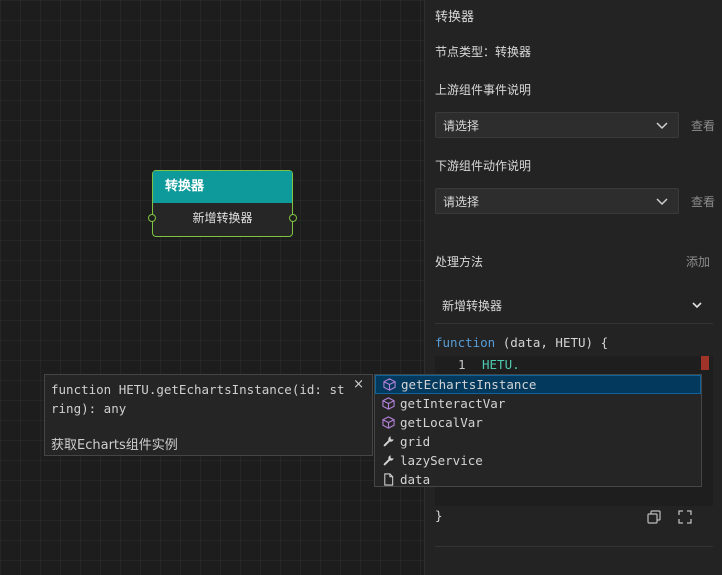 The height and width of the screenshot is (575, 722). What do you see at coordinates (538, 422) in the screenshot?
I see `suggestion-item: getLocalVar` at bounding box center [538, 422].